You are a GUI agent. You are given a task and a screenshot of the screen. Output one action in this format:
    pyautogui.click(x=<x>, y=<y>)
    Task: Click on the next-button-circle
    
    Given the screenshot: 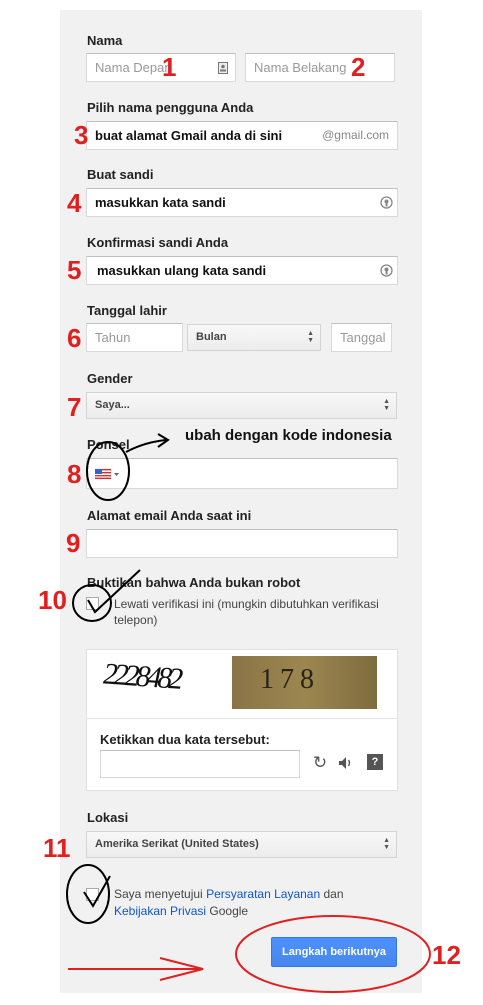 What is the action you would take?
    pyautogui.click(x=333, y=954)
    